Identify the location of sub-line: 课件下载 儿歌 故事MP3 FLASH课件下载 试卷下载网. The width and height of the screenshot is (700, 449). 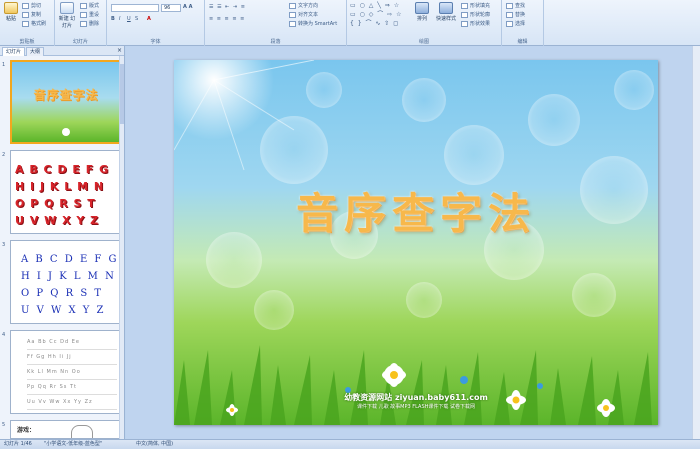
(415, 407).